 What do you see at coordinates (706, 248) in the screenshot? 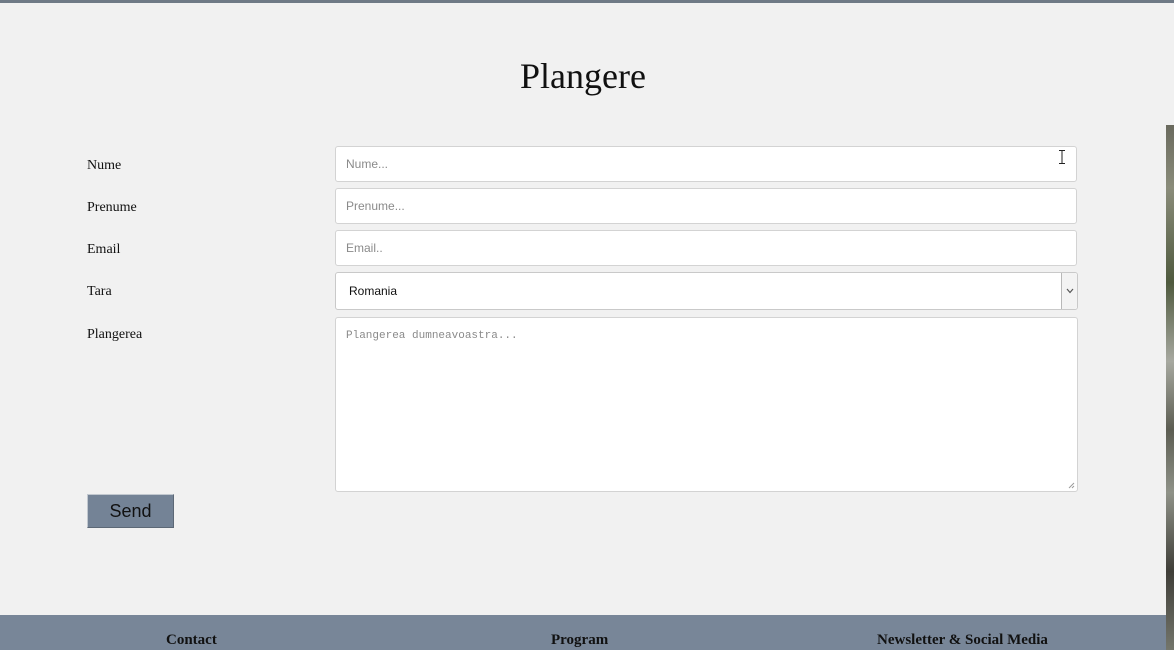
I see `email-input` at bounding box center [706, 248].